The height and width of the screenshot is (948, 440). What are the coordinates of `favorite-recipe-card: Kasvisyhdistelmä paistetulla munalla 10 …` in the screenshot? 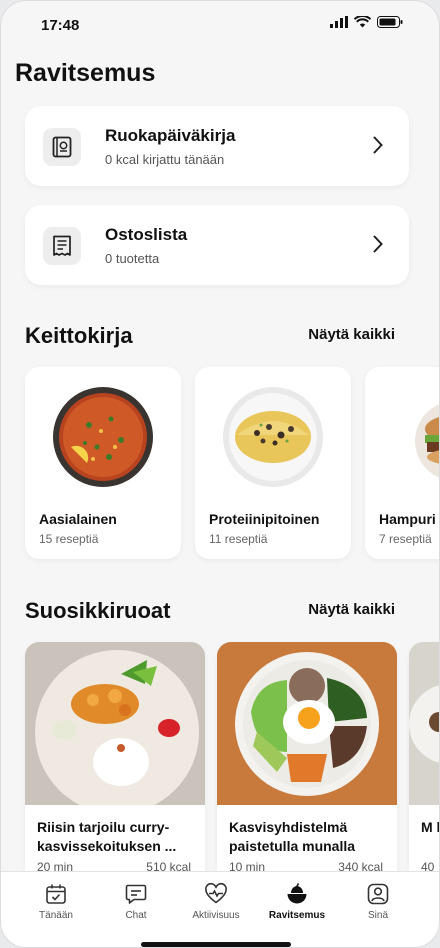 It's located at (307, 762).